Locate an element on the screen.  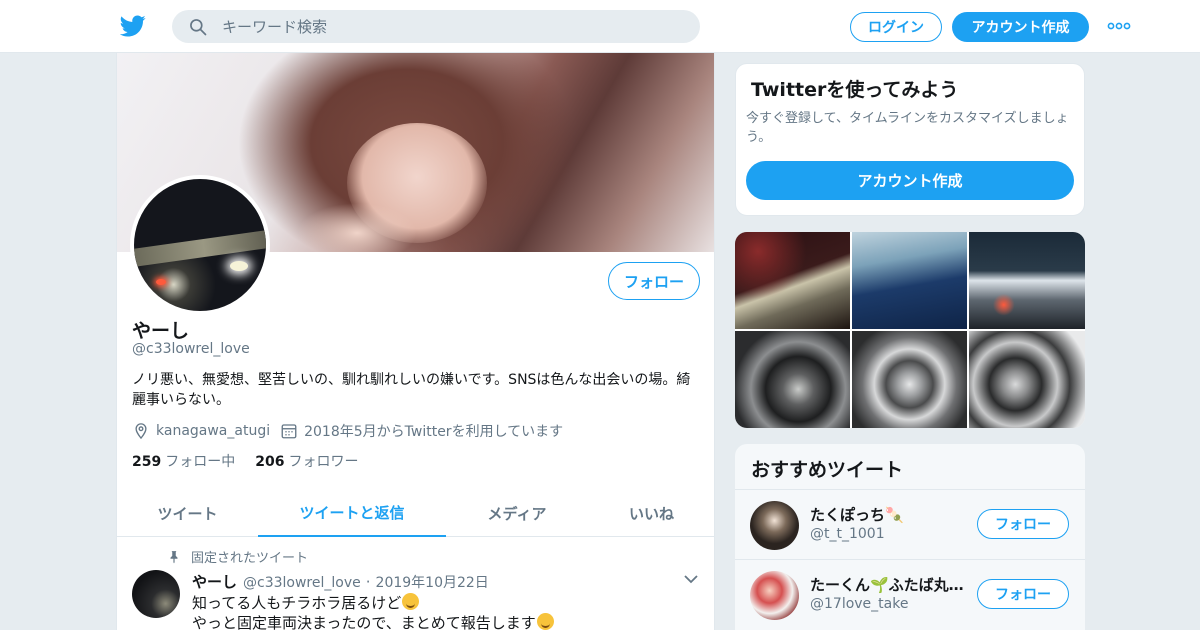
follow-button: フォロー is located at coordinates (654, 281).